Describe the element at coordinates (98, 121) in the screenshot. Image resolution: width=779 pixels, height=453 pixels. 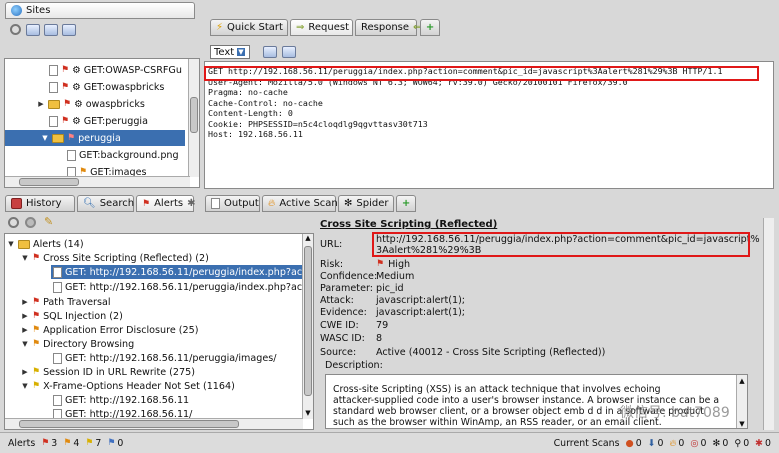
I see `list-item: ⚑ ⚙ GET:peruggia` at that location.